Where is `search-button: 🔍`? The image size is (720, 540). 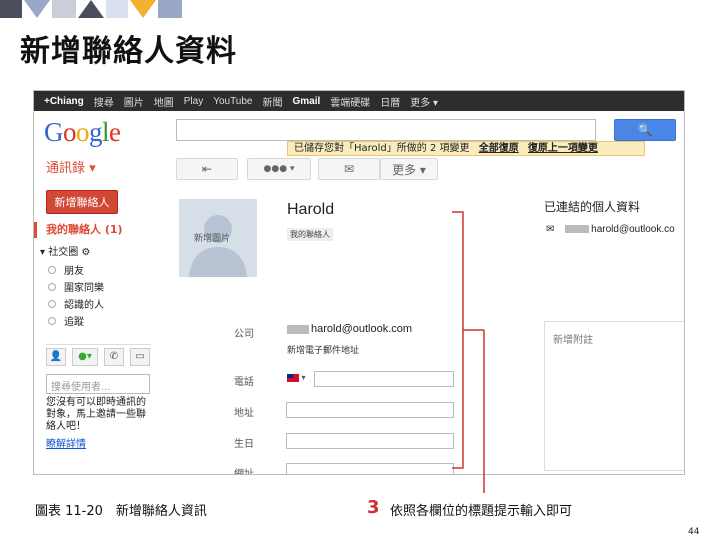 search-button: 🔍 is located at coordinates (645, 130).